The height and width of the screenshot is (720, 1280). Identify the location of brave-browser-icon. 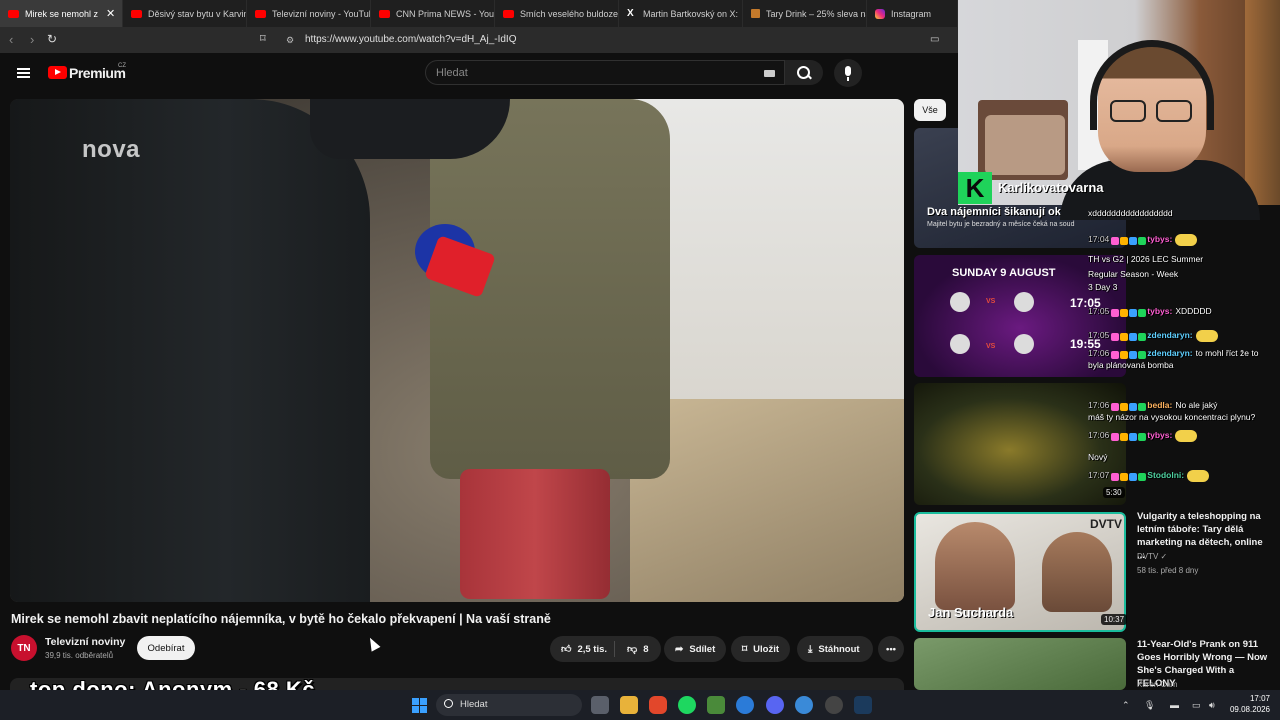
(658, 705).